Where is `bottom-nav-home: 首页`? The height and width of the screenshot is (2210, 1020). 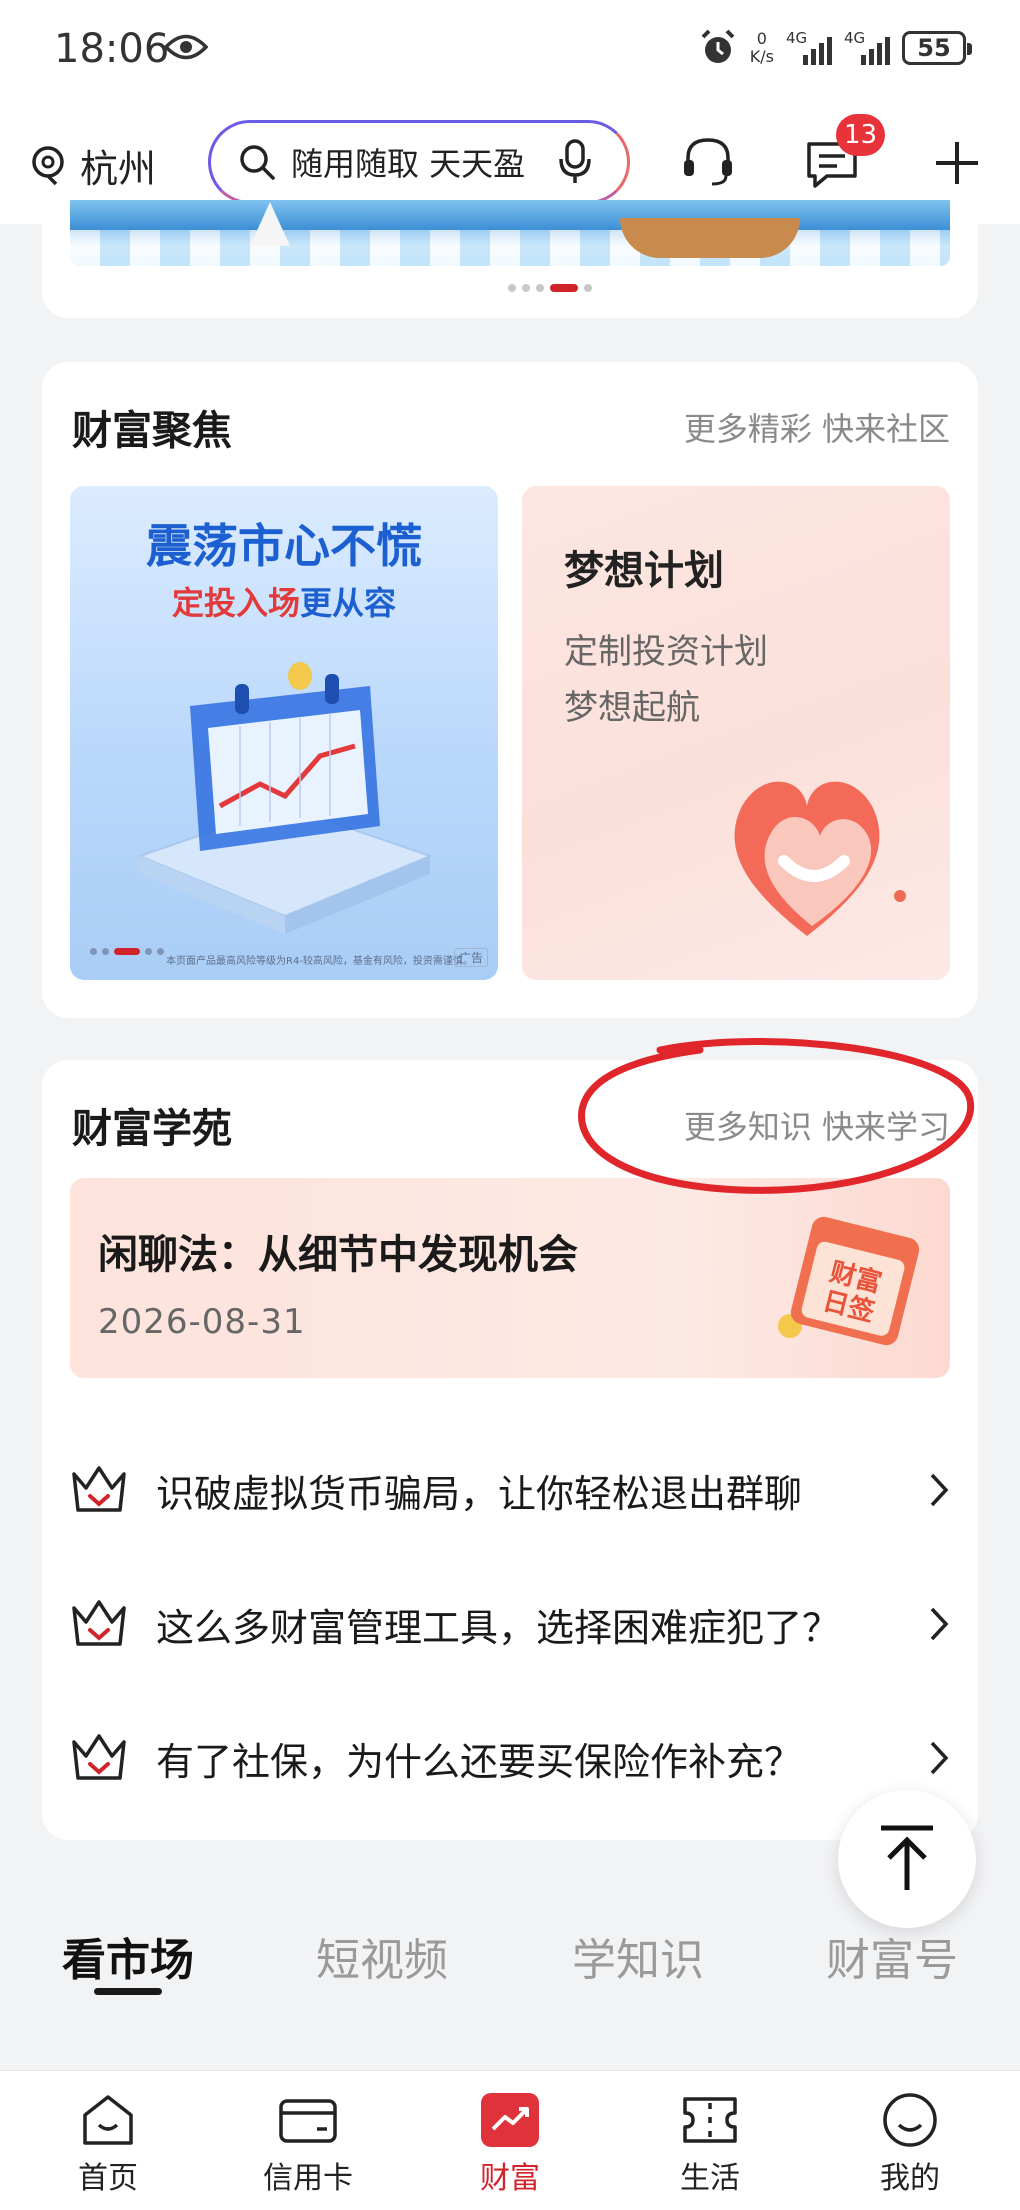
bottom-nav-home: 首页 is located at coordinates (108, 2144).